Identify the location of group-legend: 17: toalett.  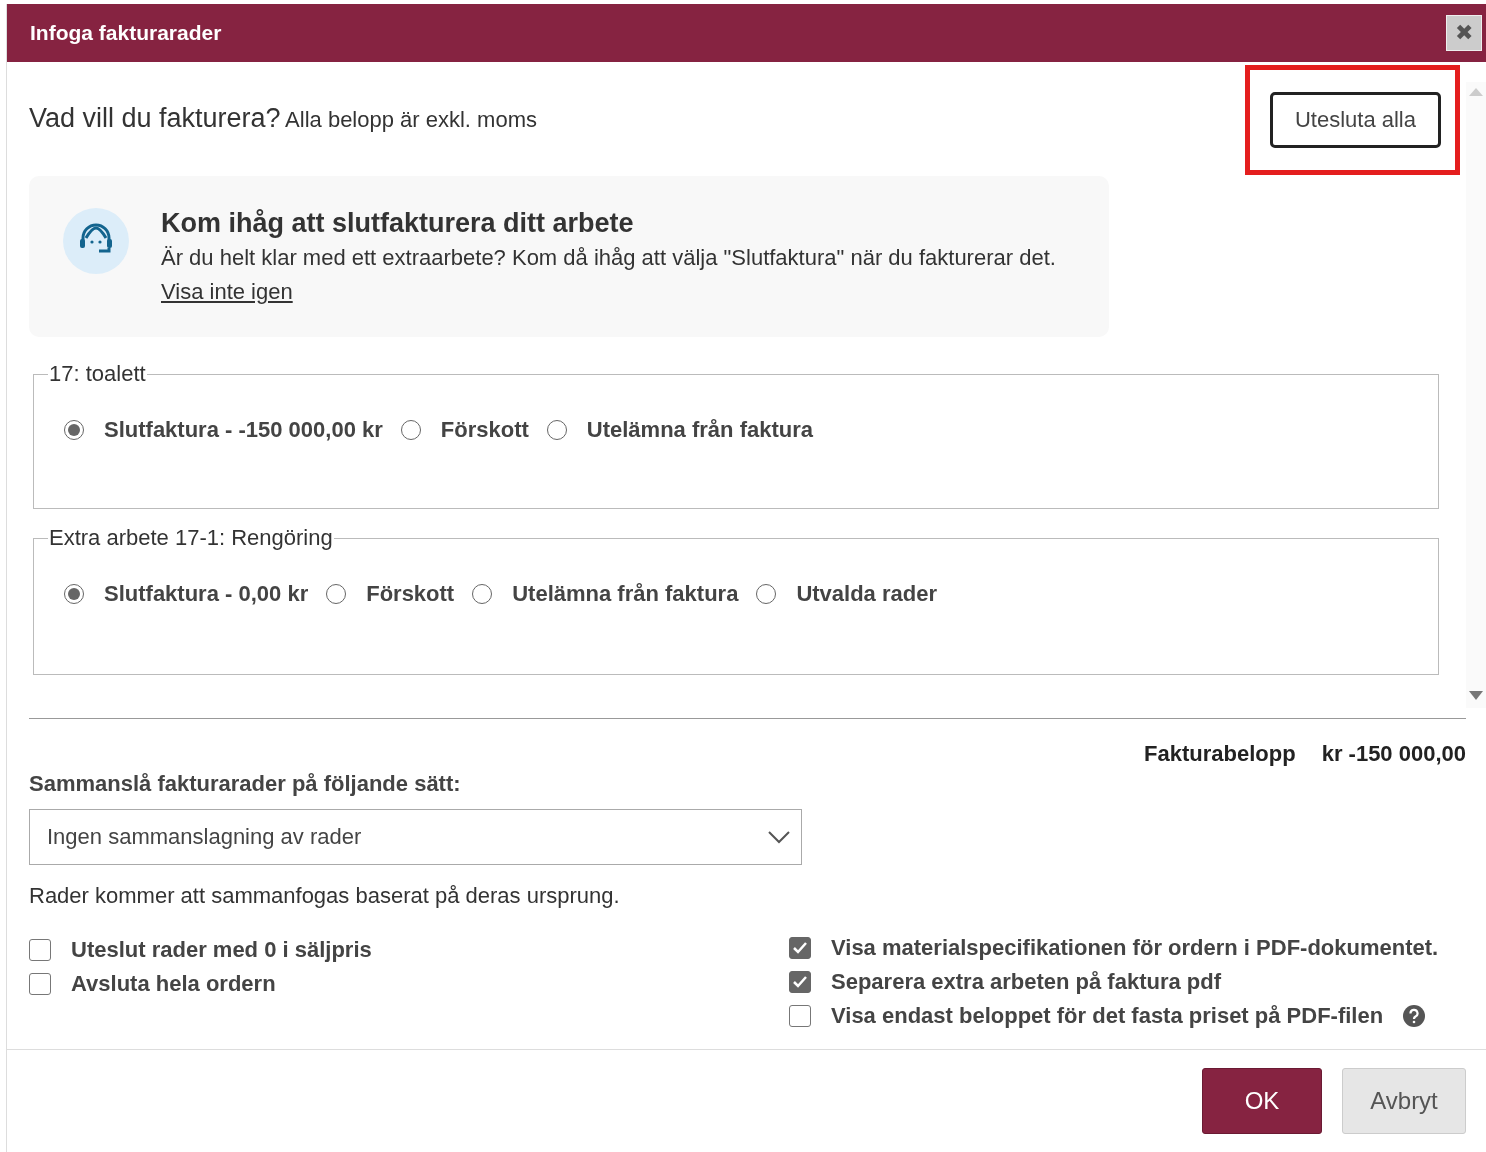
(97, 374).